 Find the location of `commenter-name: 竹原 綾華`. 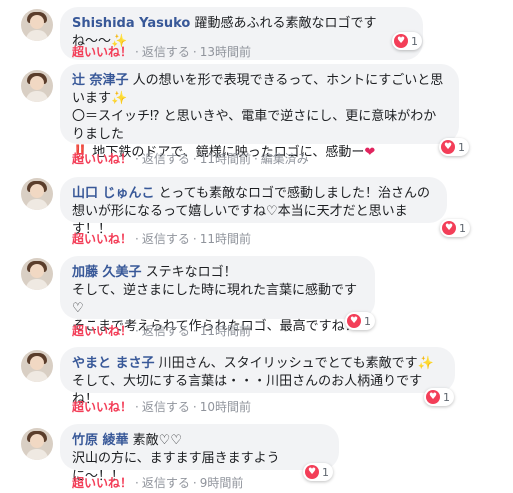

commenter-name: 竹原 綾華 is located at coordinates (100, 440).